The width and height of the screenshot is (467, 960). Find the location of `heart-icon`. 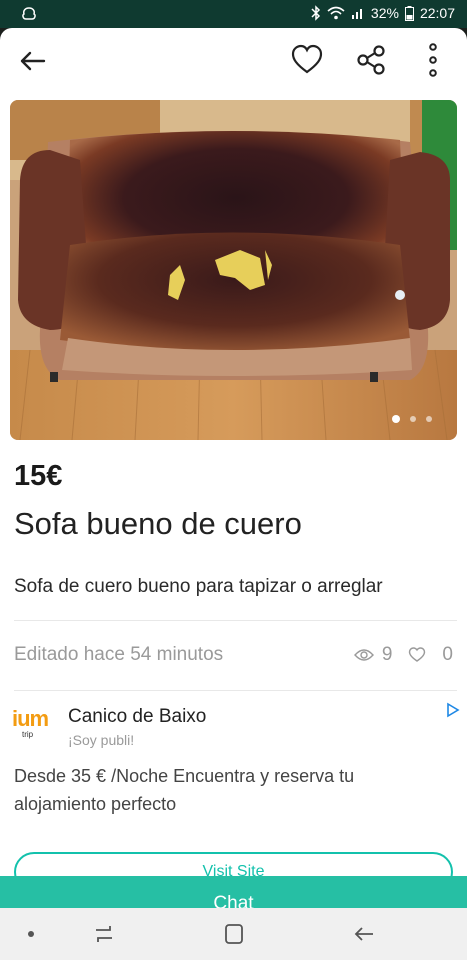

heart-icon is located at coordinates (307, 60).